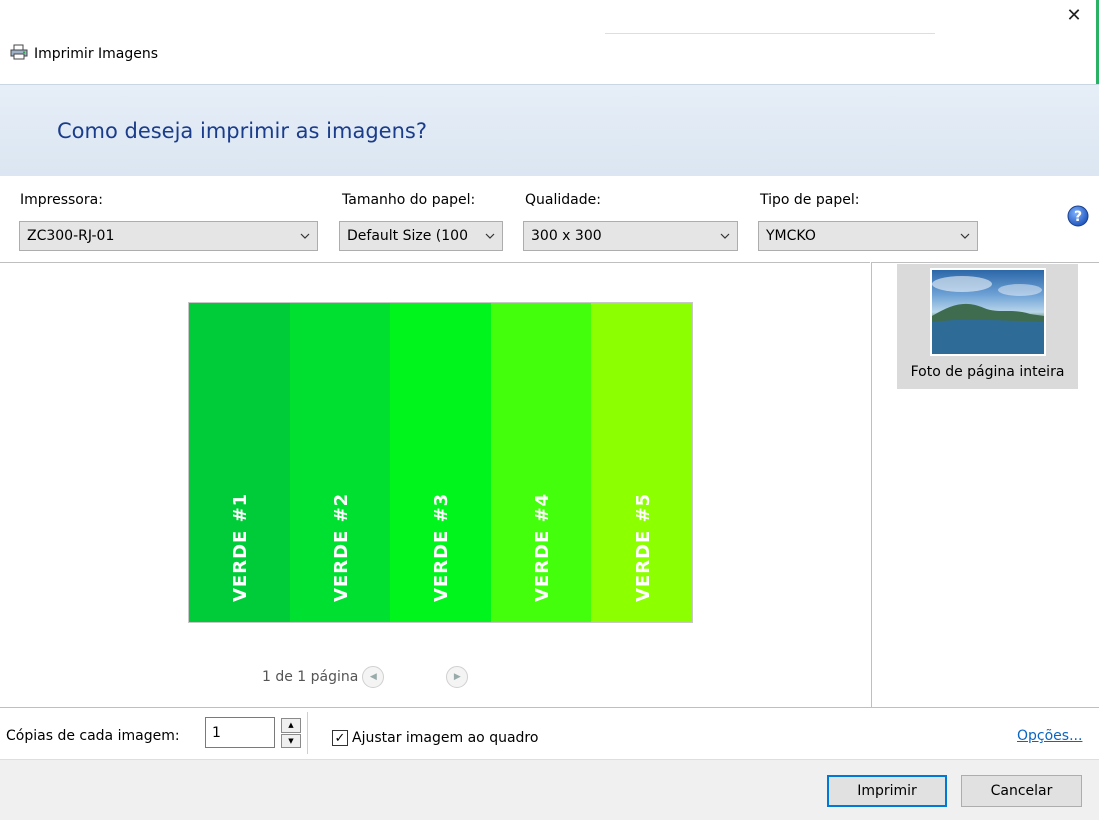  Describe the element at coordinates (543, 547) in the screenshot. I see `stripe-label: VERDE #4` at that location.